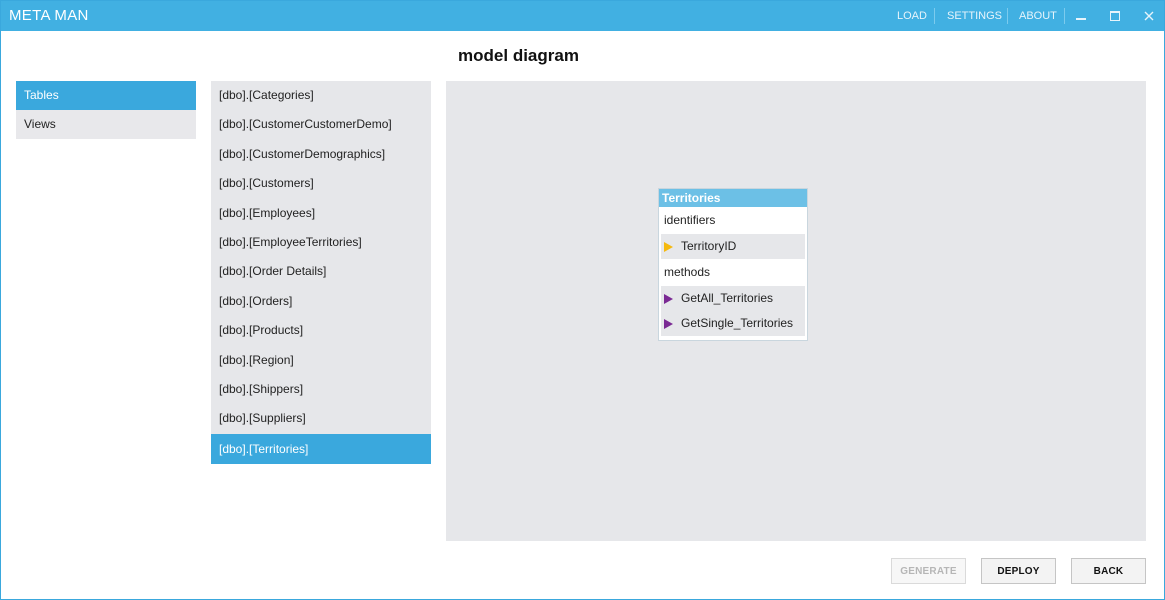  Describe the element at coordinates (974, 16) in the screenshot. I see `settings-menu: SETTINGS` at that location.